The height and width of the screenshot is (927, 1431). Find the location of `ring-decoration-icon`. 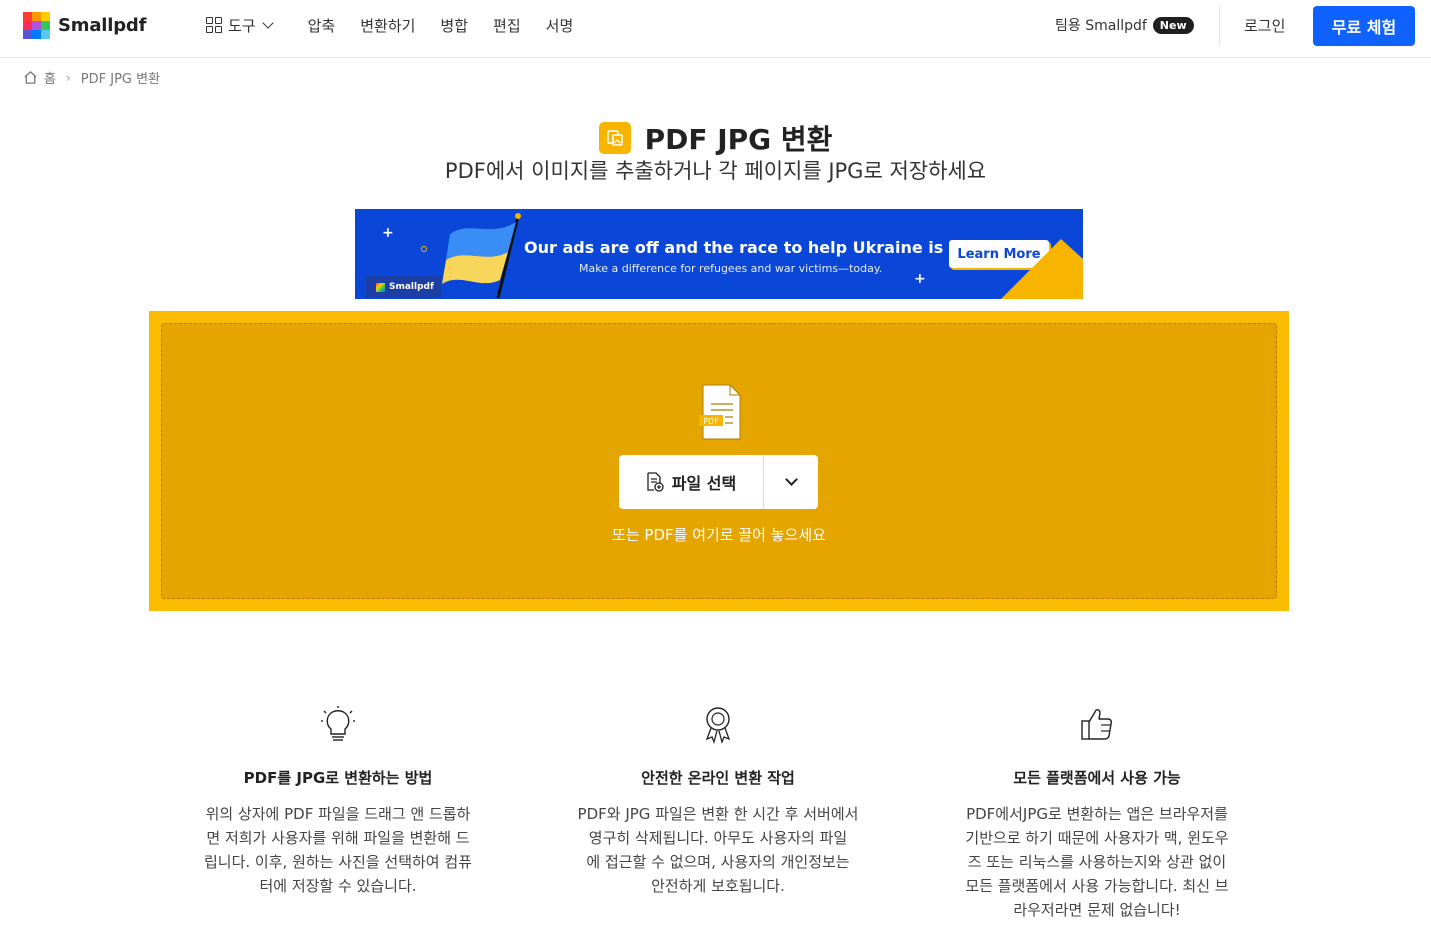

ring-decoration-icon is located at coordinates (424, 249).